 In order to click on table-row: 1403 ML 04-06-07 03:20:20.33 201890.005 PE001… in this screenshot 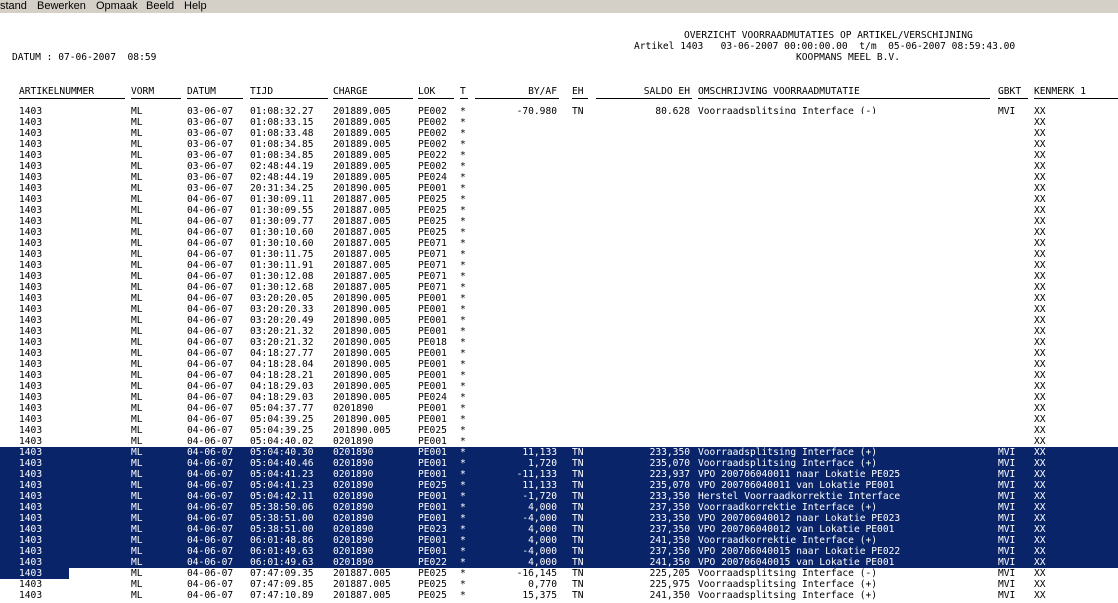, I will do `click(559, 309)`.